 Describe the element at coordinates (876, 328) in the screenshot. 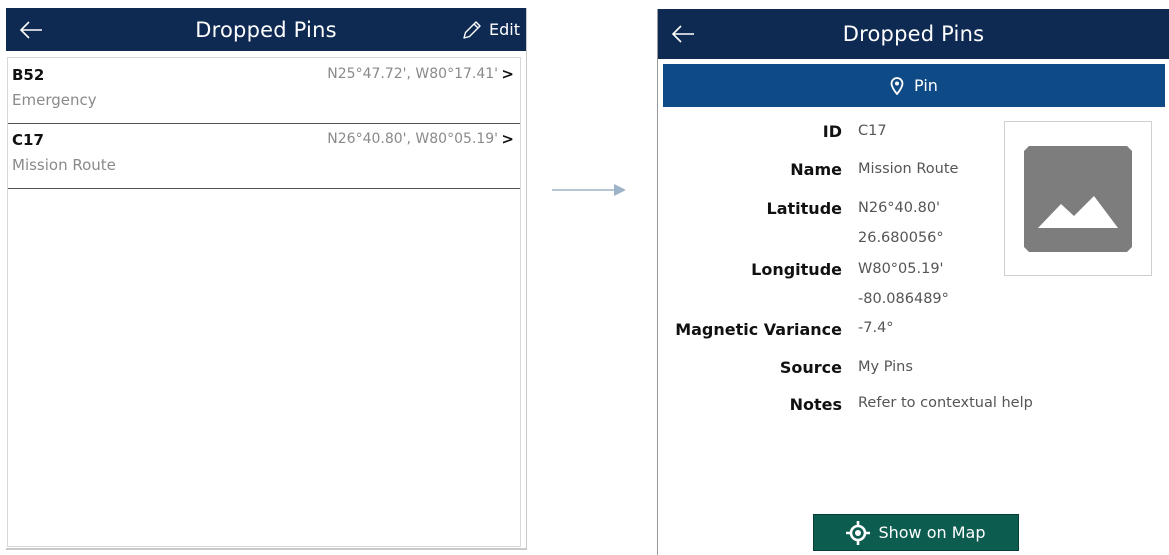

I see `magnetic-variance-value: -7.4°` at that location.